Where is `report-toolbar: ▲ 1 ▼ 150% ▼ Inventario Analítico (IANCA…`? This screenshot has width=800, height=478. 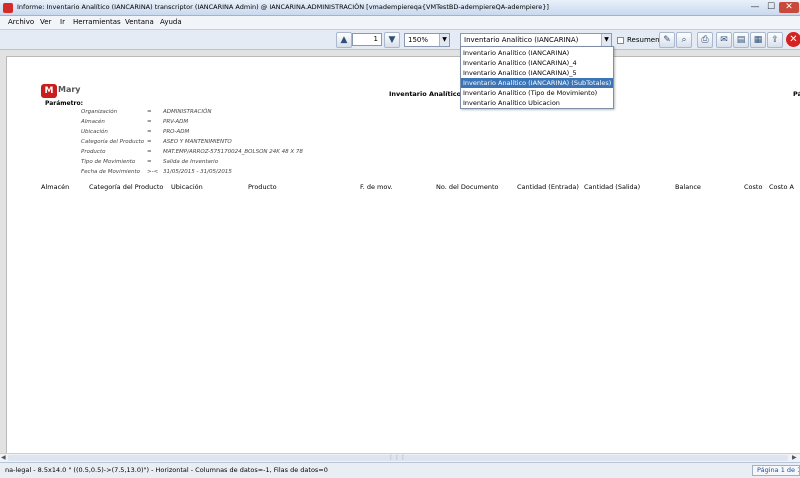 report-toolbar: ▲ 1 ▼ 150% ▼ Inventario Analítico (IANCA… is located at coordinates (400, 40).